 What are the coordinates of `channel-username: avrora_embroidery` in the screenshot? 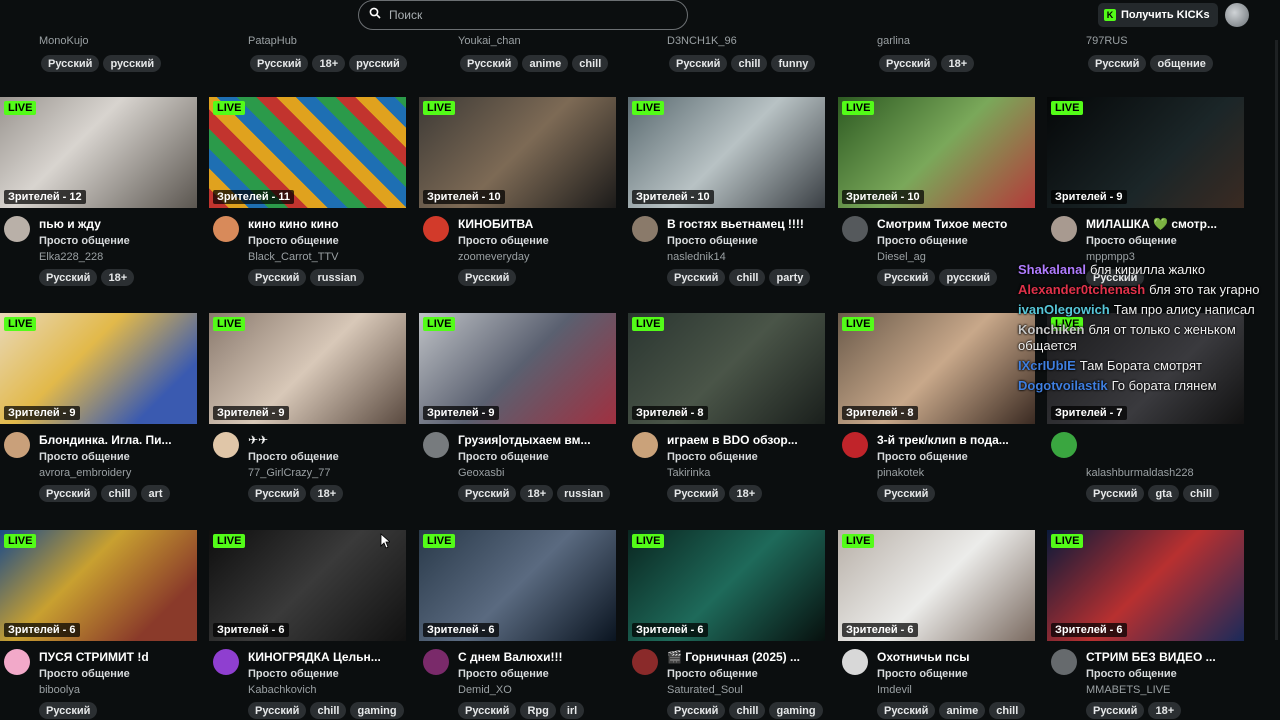 It's located at (85, 473).